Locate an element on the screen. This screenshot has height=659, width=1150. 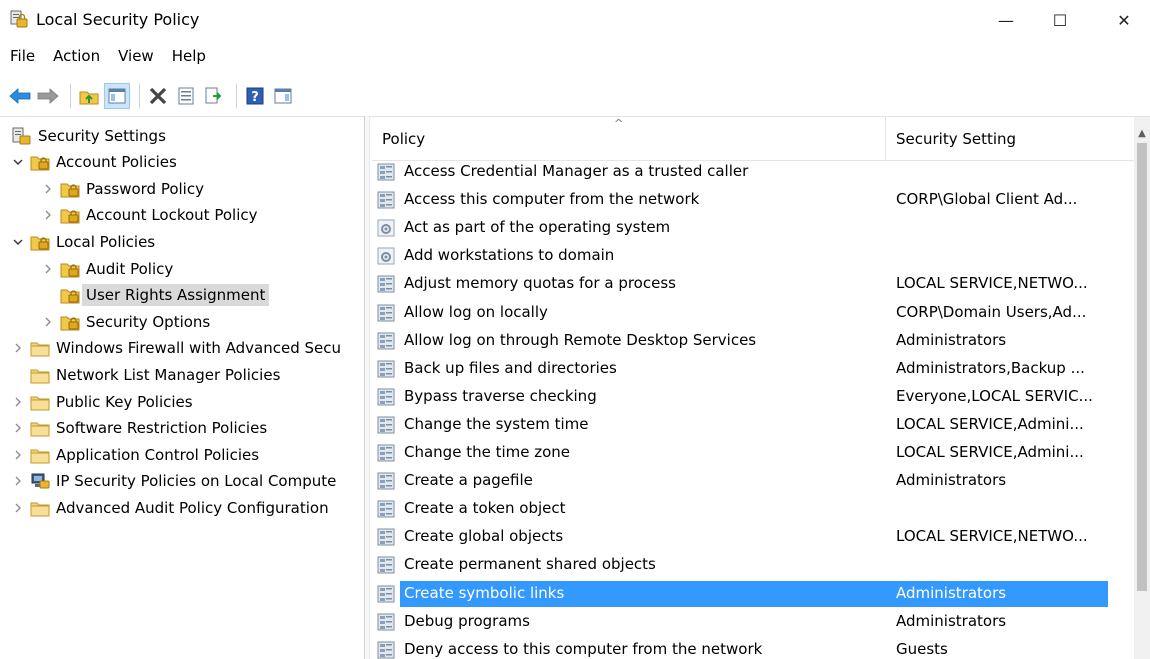
tree-item-windows-firewall-with-advanced-secu: Windows Firewall with Advanced Secu is located at coordinates (175, 348).